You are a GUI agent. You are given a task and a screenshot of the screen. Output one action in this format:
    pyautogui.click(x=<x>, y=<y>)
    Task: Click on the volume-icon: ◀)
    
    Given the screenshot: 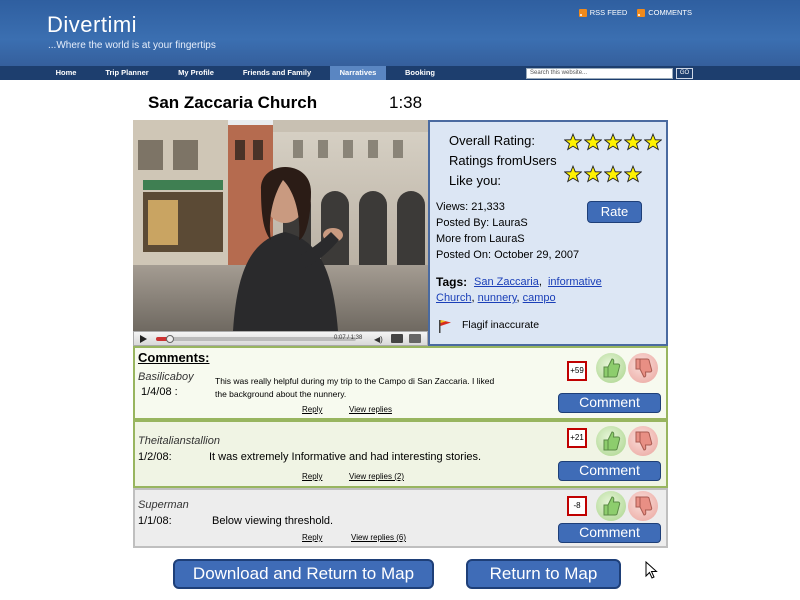 What is the action you would take?
    pyautogui.click(x=378, y=339)
    